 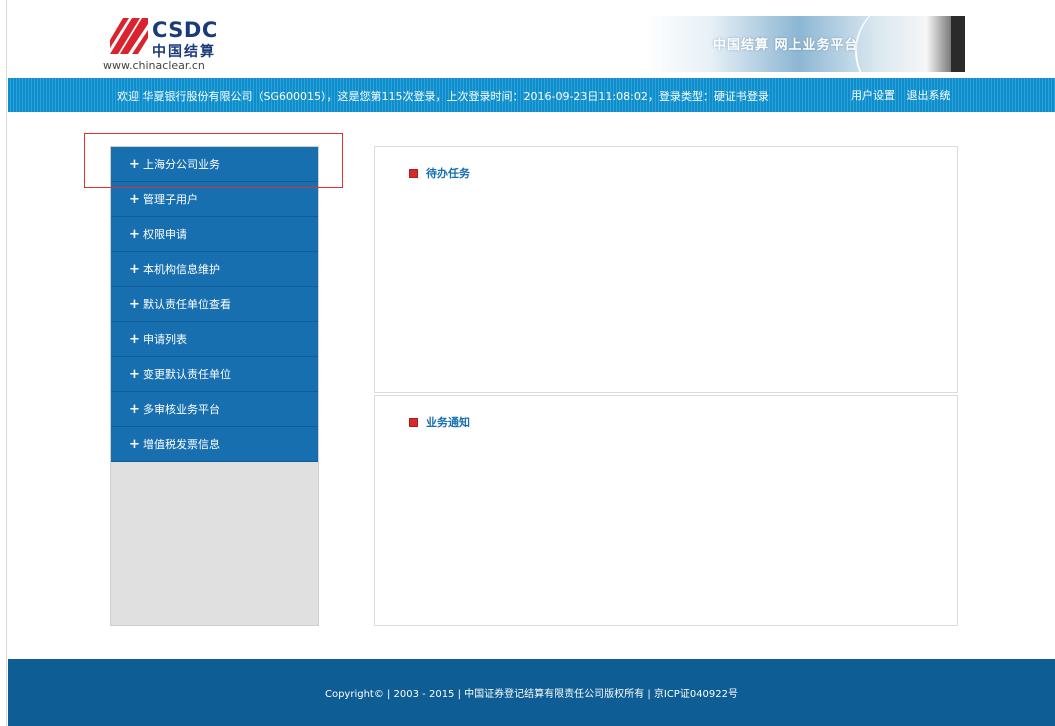 I want to click on todo-panel-title: 待办任务, so click(x=439, y=173).